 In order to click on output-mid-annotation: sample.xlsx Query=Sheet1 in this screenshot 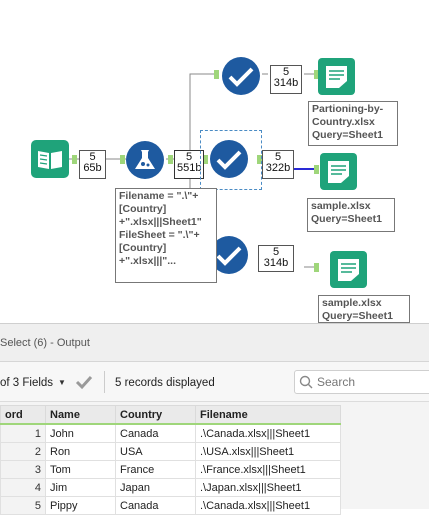, I will do `click(351, 215)`.